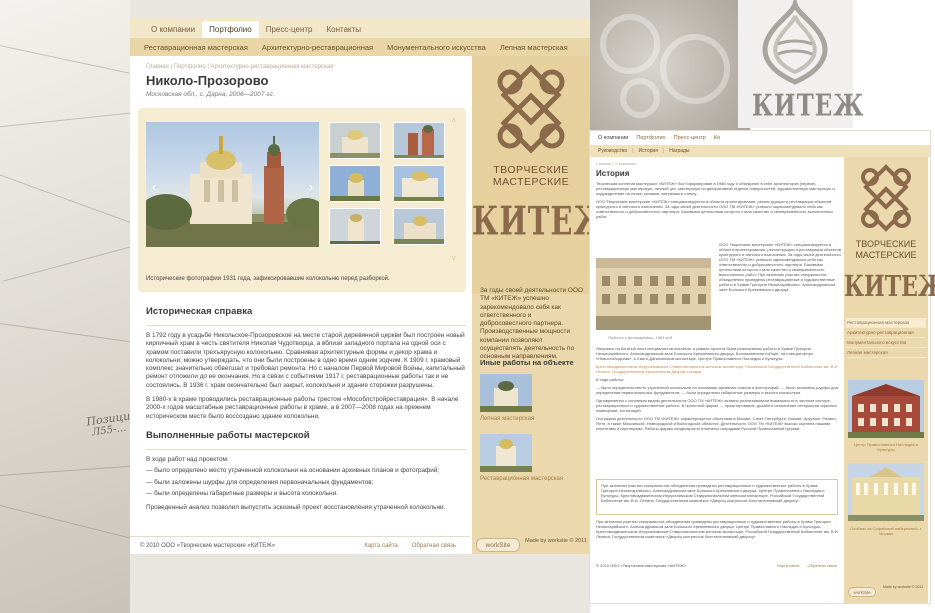 The image size is (935, 613). I want to click on history-heading: Историческая справка, so click(199, 311).